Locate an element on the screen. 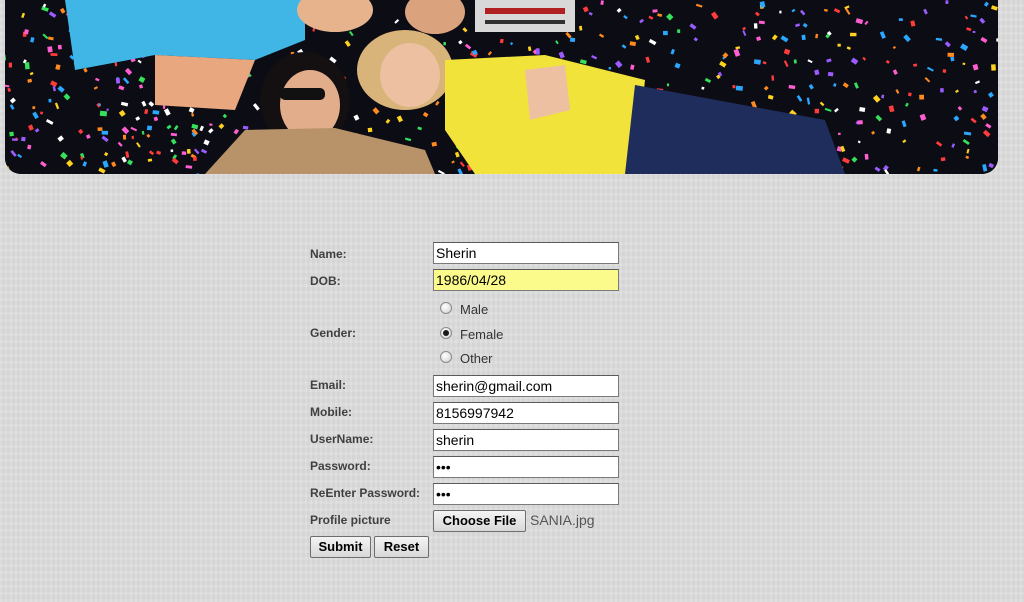 The width and height of the screenshot is (1024, 602). username-input is located at coordinates (526, 440).